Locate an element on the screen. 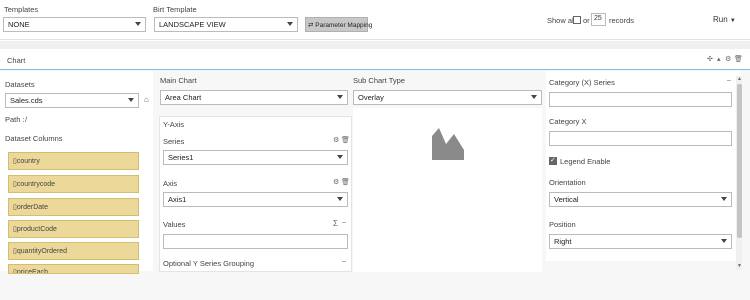 The image size is (750, 300). collapse-icon: ▴ is located at coordinates (719, 59).